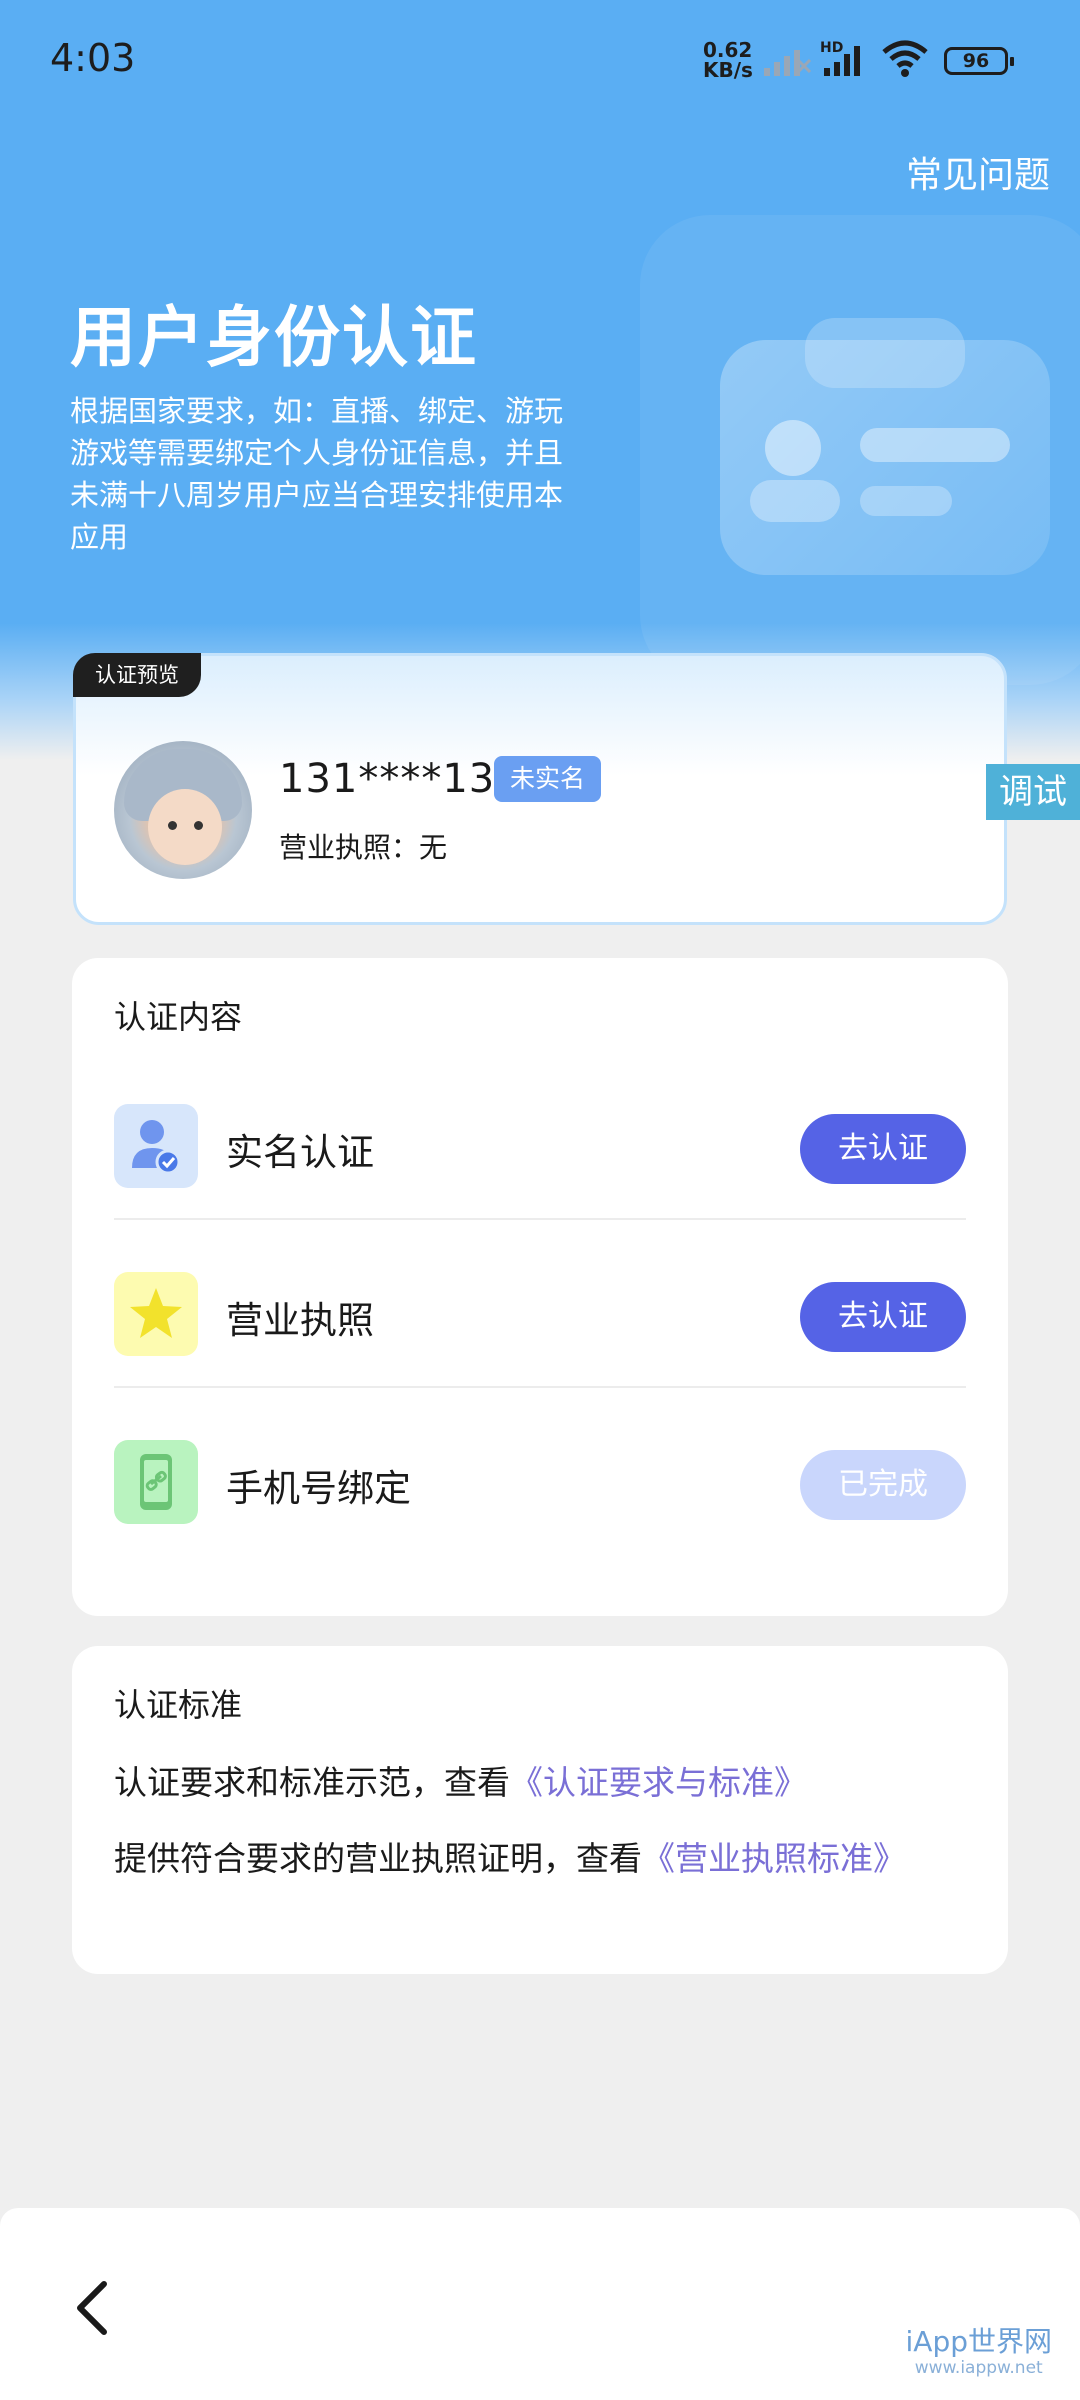  What do you see at coordinates (540, 1472) in the screenshot?
I see `auth-item-phone-binding: 手机号绑定 已完成` at bounding box center [540, 1472].